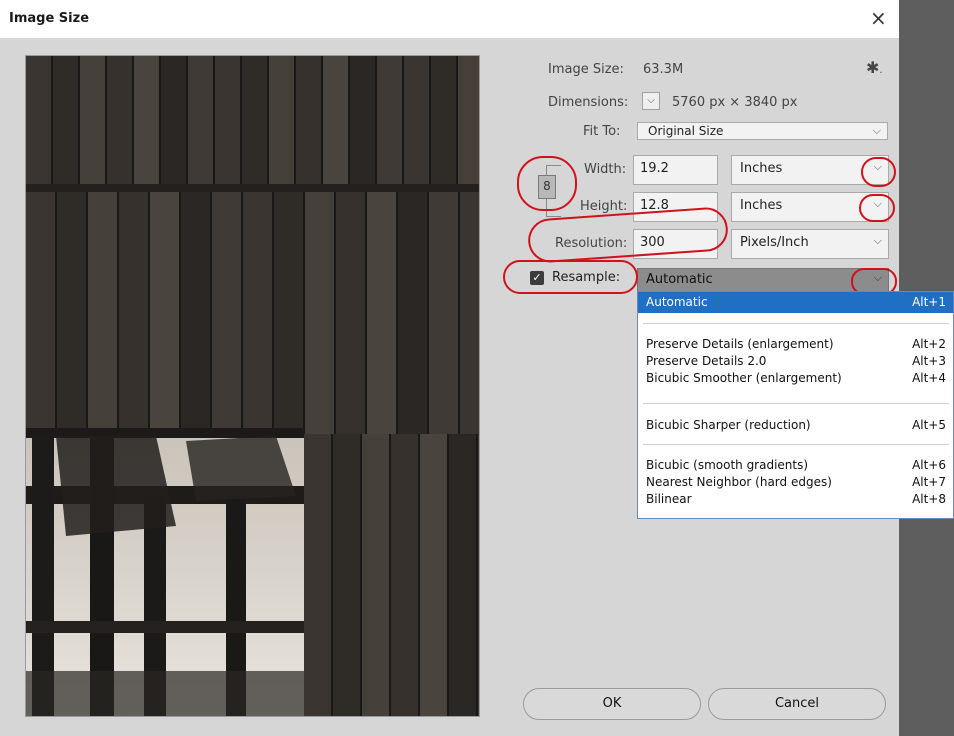 Image resolution: width=954 pixels, height=736 pixels. Describe the element at coordinates (686, 131) in the screenshot. I see `fit-to-value: Original Size` at that location.